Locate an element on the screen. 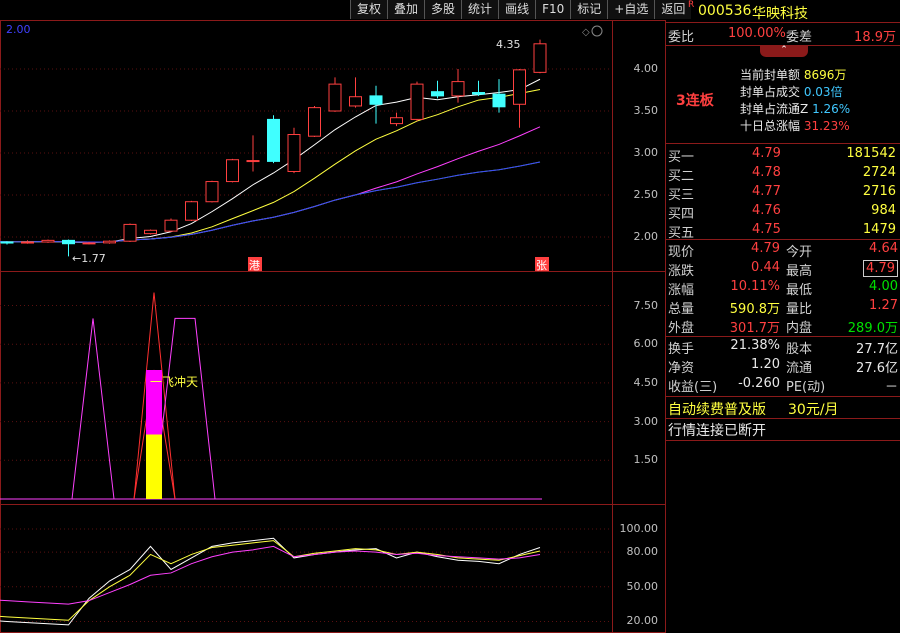 The height and width of the screenshot is (633, 900). quote-stat-row: 外盘 301.7万 内盘 289.0万 is located at coordinates (783, 326).